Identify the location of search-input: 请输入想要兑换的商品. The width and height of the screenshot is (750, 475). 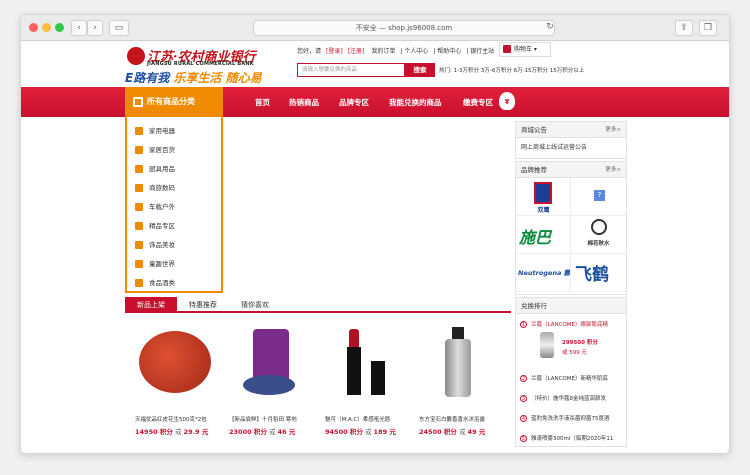
(351, 70).